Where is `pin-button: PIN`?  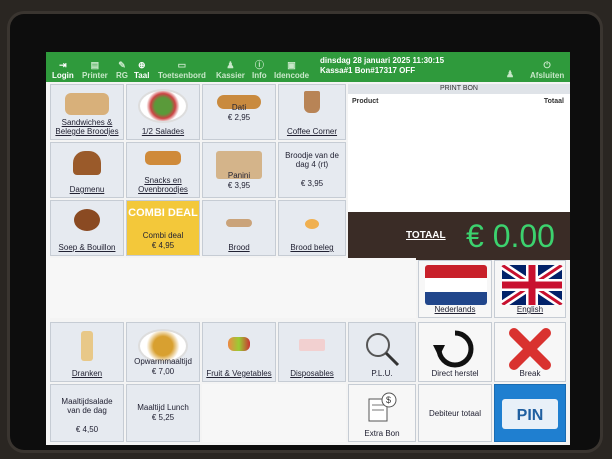 pin-button: PIN is located at coordinates (530, 413).